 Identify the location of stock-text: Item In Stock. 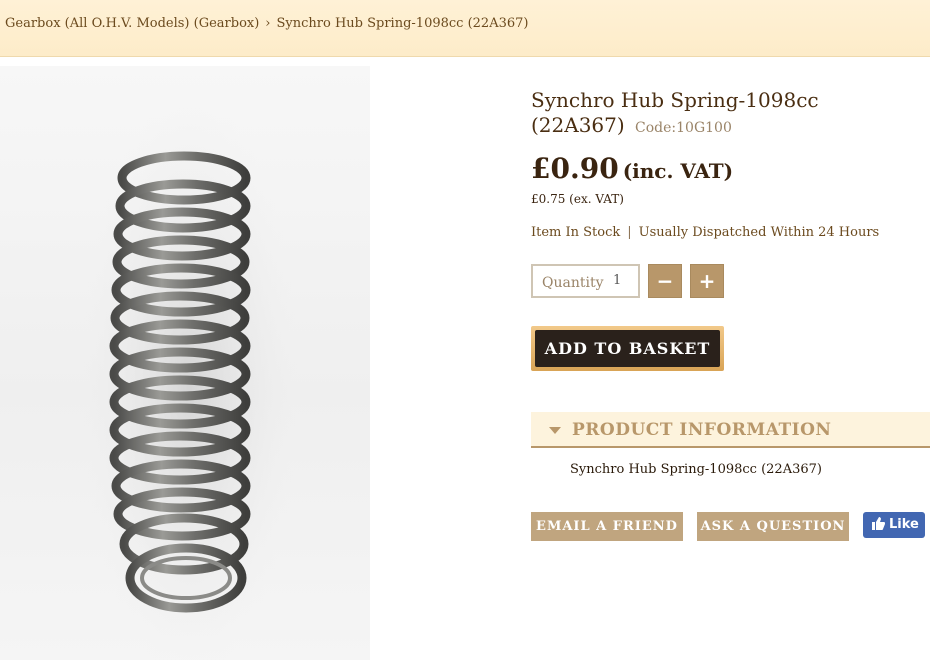
(576, 232).